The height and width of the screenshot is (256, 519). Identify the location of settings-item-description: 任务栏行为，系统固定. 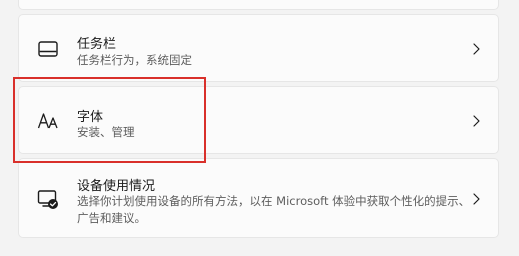
(134, 60).